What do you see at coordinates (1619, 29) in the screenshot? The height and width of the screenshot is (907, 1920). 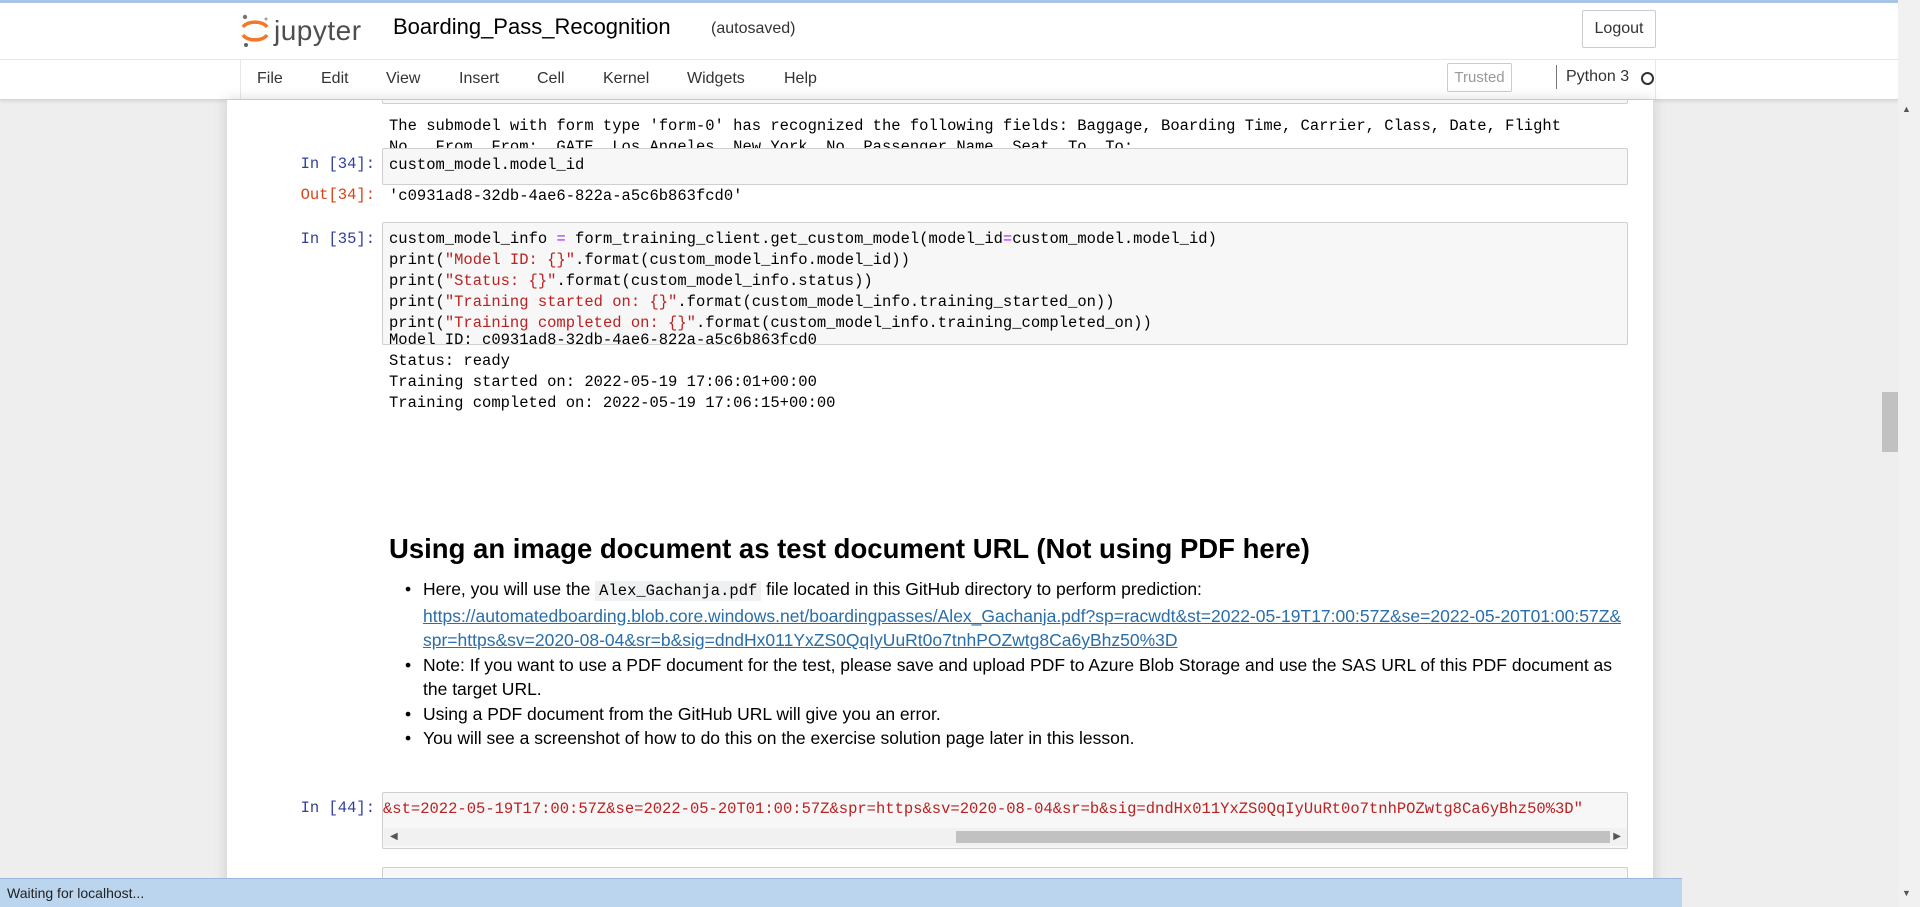 I see `logout-button: Logout` at bounding box center [1619, 29].